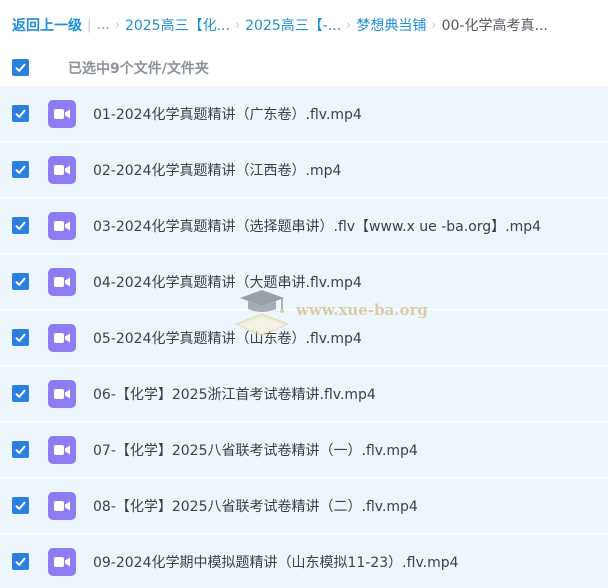 This screenshot has height=588, width=608. What do you see at coordinates (227, 114) in the screenshot?
I see `file-name: 01-2024化学真题精讲（广东卷）.flv.mp4` at bounding box center [227, 114].